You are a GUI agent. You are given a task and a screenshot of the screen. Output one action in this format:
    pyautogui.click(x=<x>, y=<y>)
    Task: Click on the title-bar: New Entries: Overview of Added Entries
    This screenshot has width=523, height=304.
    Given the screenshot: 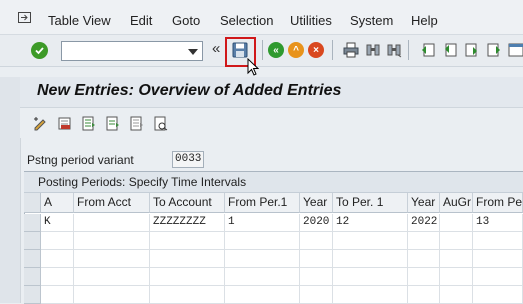 What is the action you would take?
    pyautogui.click(x=271, y=92)
    